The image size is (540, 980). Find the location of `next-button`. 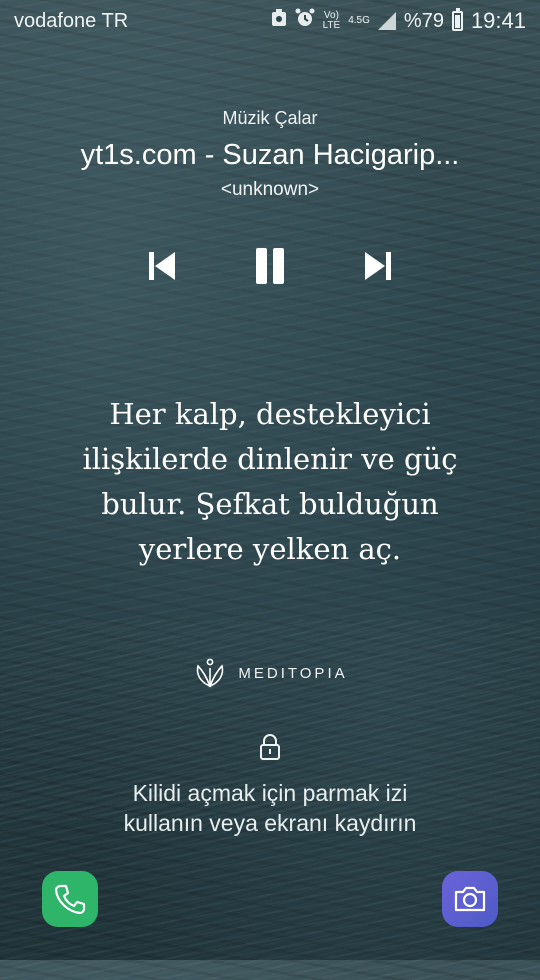

next-button is located at coordinates (378, 266).